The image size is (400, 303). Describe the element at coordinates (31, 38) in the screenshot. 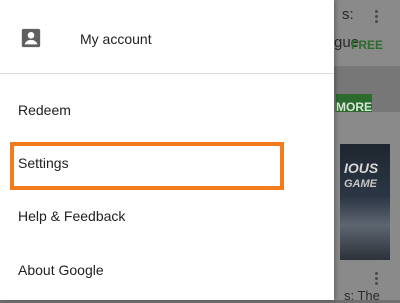

I see `account-box-icon` at that location.